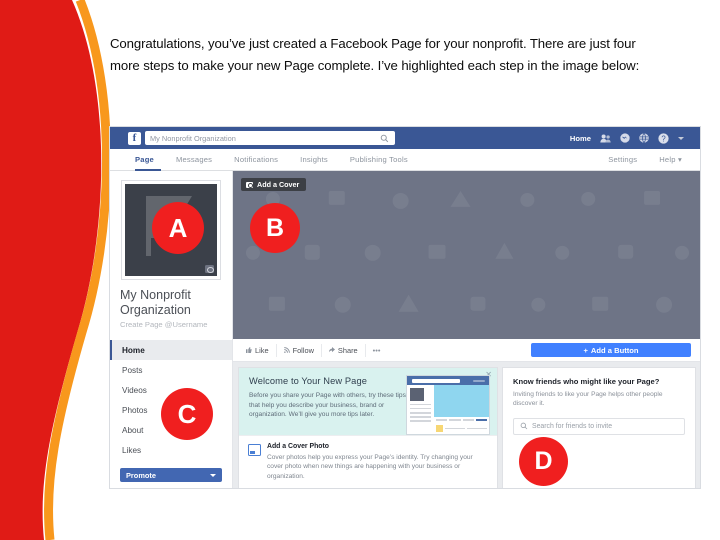  I want to click on illustration-avatar, so click(417, 394).